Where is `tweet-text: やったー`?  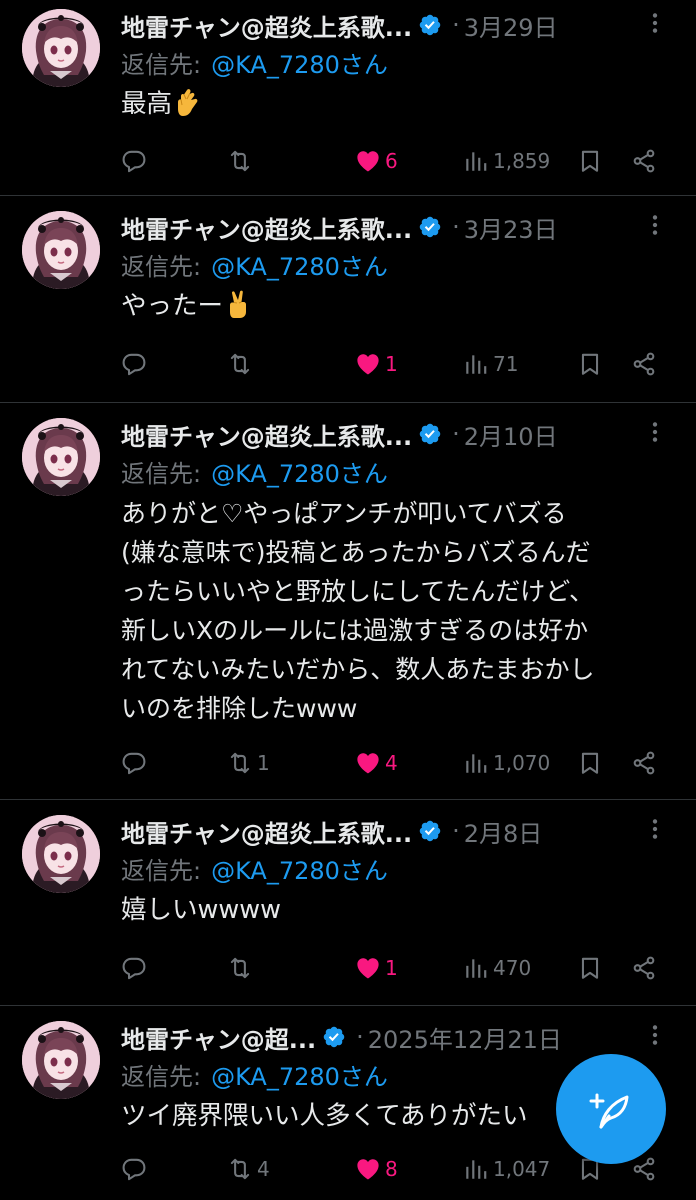
tweet-text: やったー is located at coordinates (398, 306).